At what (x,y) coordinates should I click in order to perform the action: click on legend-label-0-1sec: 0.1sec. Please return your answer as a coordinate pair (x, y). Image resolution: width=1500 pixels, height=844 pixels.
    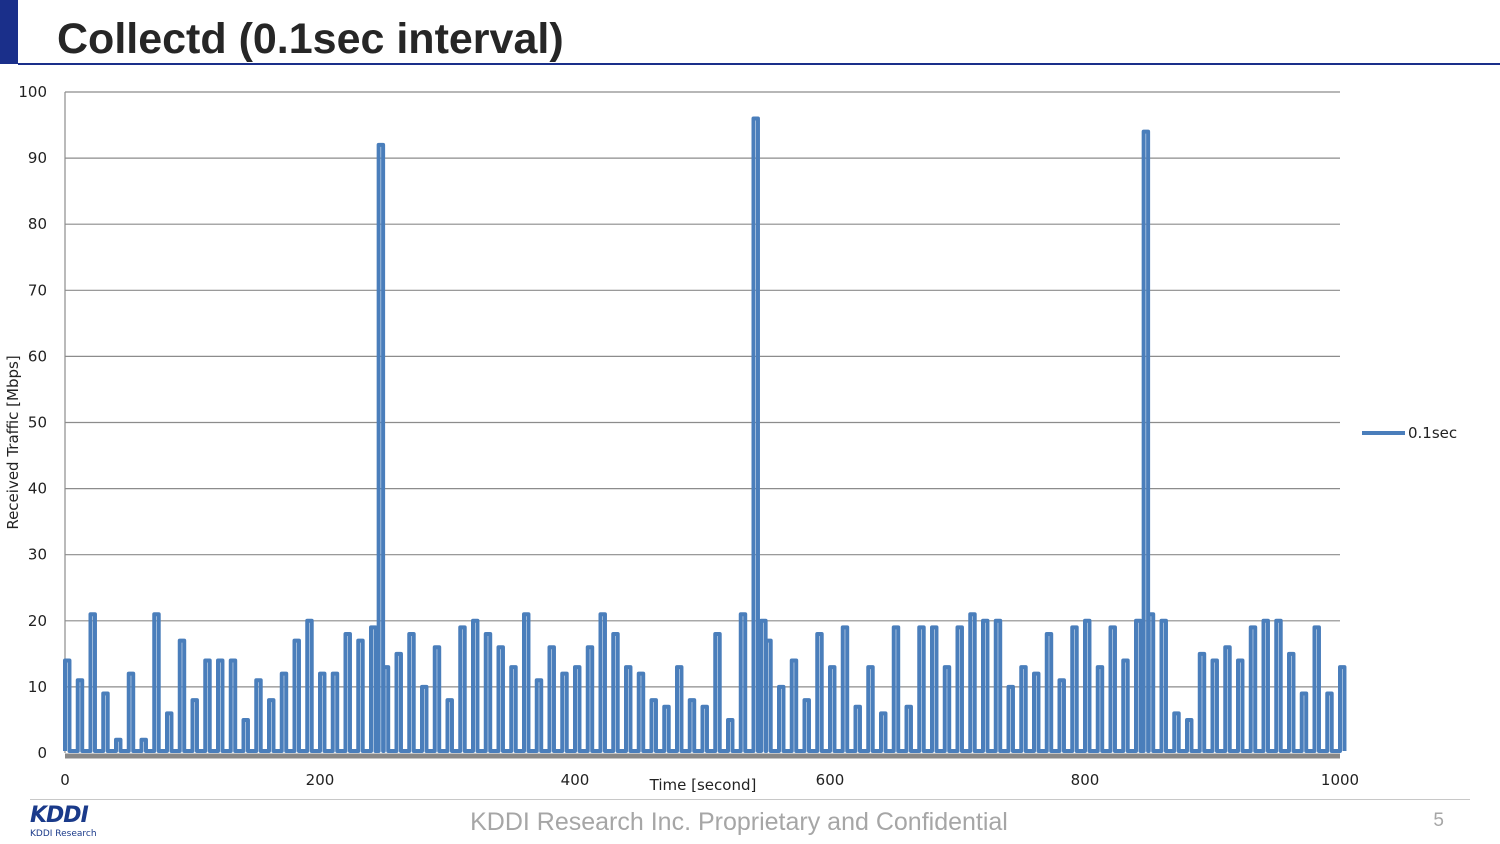
    Looking at the image, I should click on (1432, 433).